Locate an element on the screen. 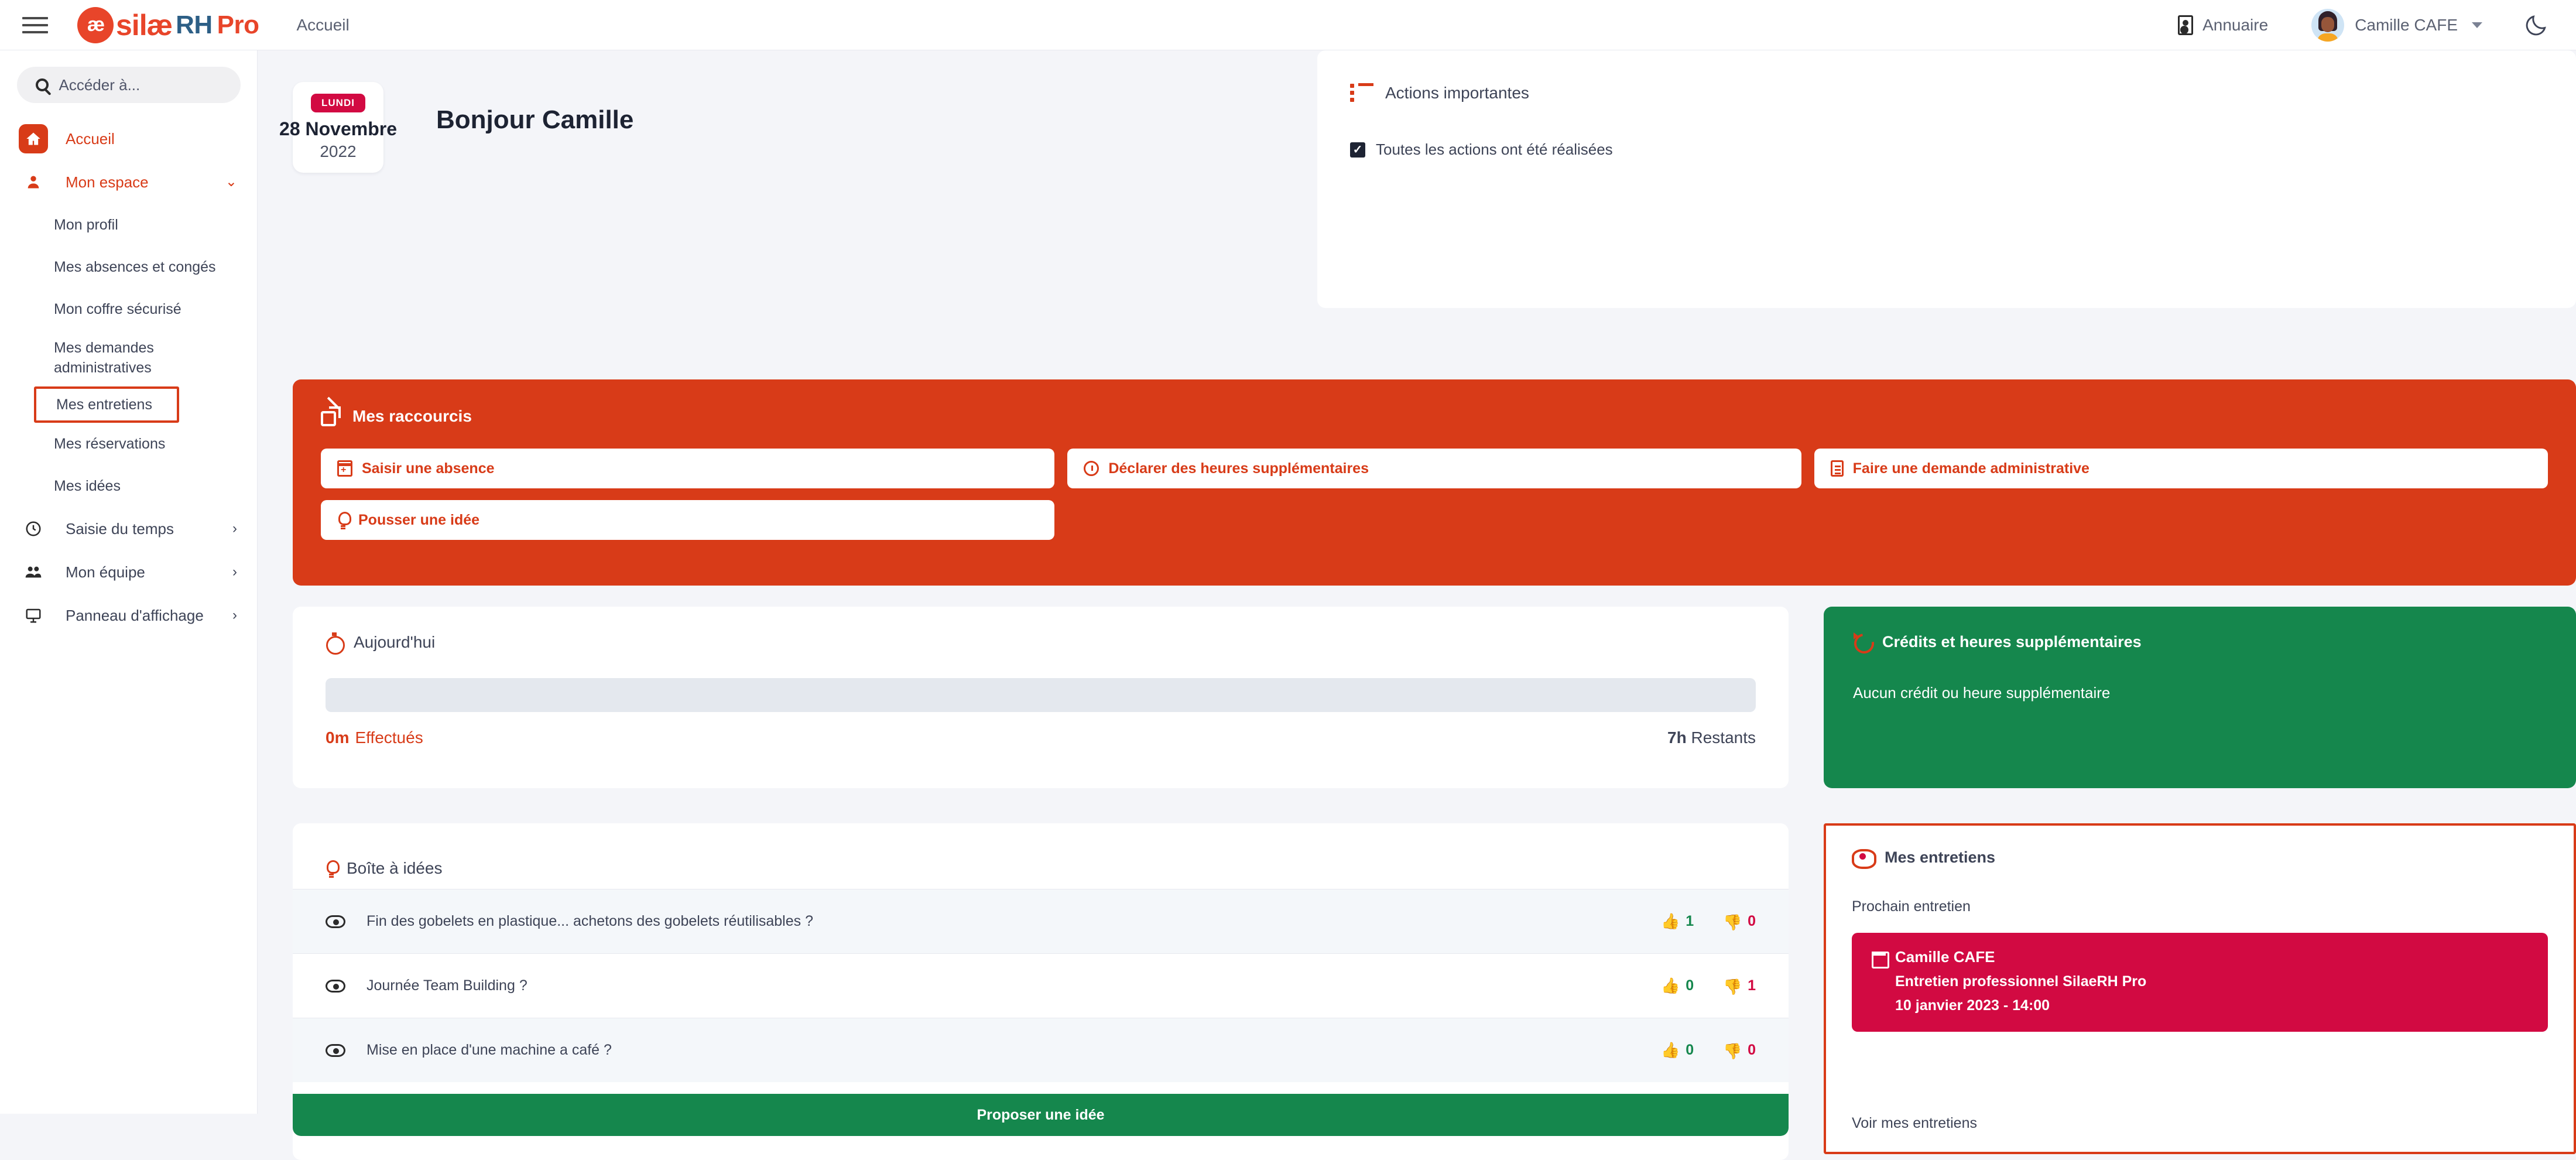 The image size is (2576, 1160). shortcuts-header: Mes raccourcis is located at coordinates (1434, 402).